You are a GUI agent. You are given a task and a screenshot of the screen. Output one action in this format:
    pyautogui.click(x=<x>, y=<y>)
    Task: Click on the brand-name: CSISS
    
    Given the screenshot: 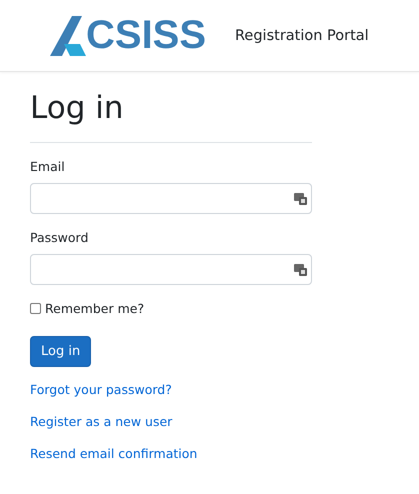 What is the action you would take?
    pyautogui.click(x=146, y=35)
    